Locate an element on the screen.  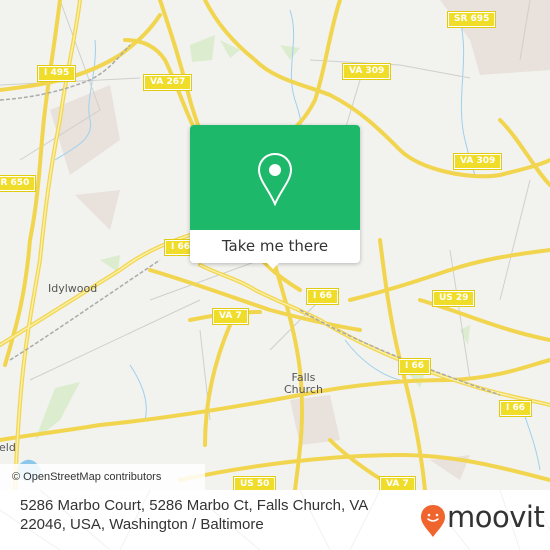
moovit-wordmark: moovit is located at coordinates (496, 517).